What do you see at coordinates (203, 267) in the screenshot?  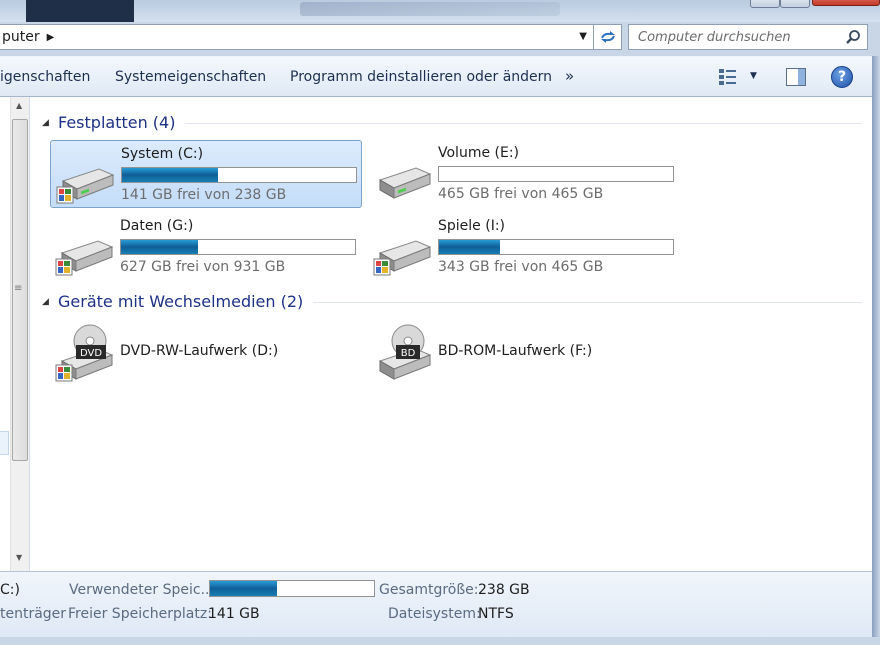 I see `drive-free-space: 627 GB frei von 931 GB` at bounding box center [203, 267].